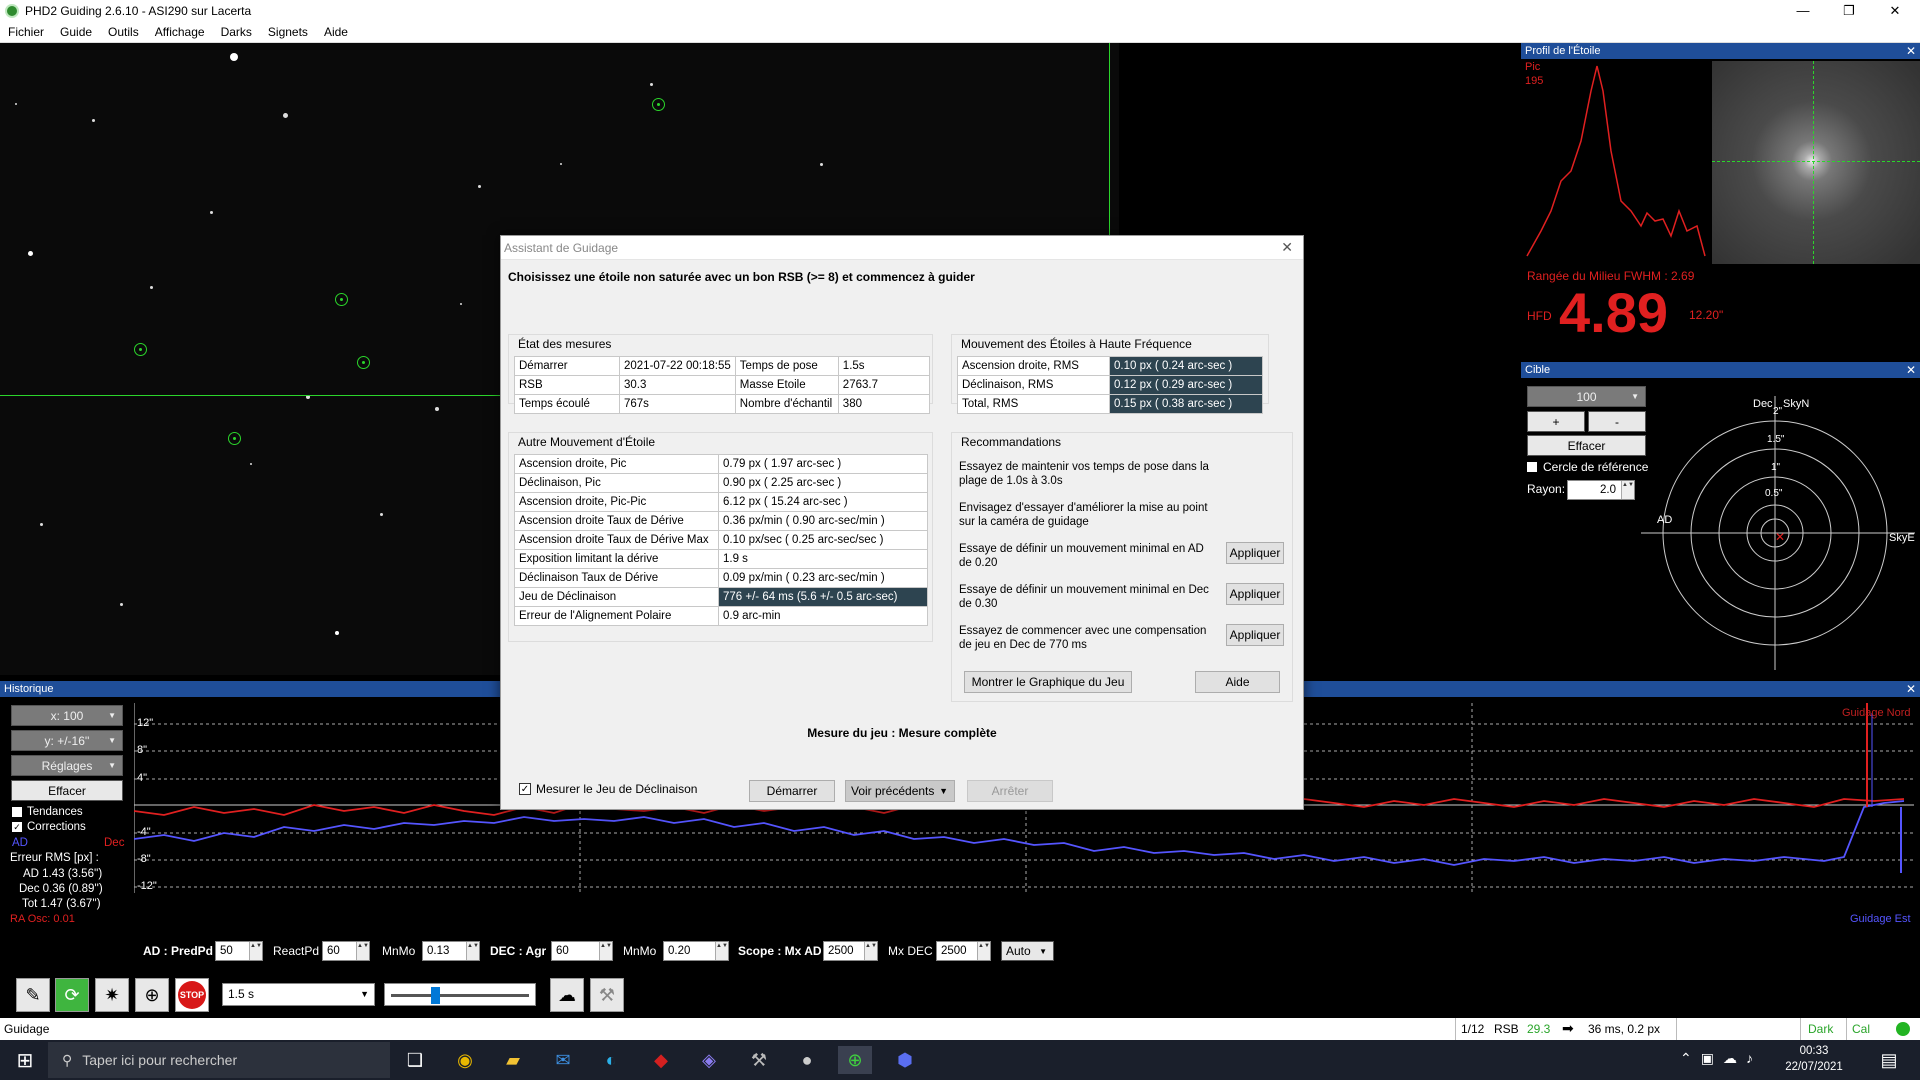 The width and height of the screenshot is (1920, 1080). I want to click on search-icon: ⚲, so click(67, 1059).